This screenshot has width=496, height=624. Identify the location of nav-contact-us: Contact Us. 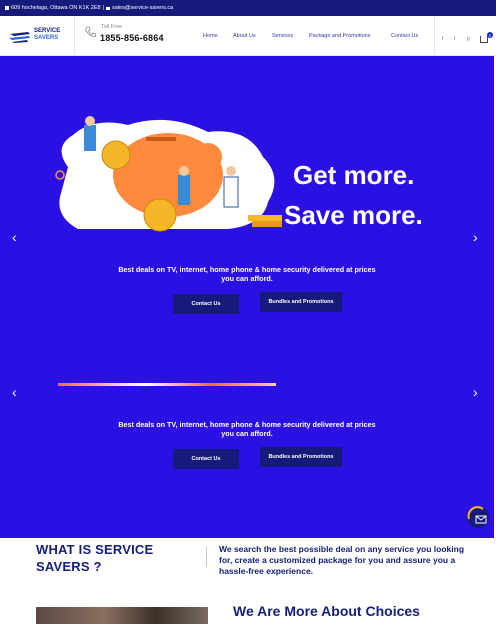
(404, 36).